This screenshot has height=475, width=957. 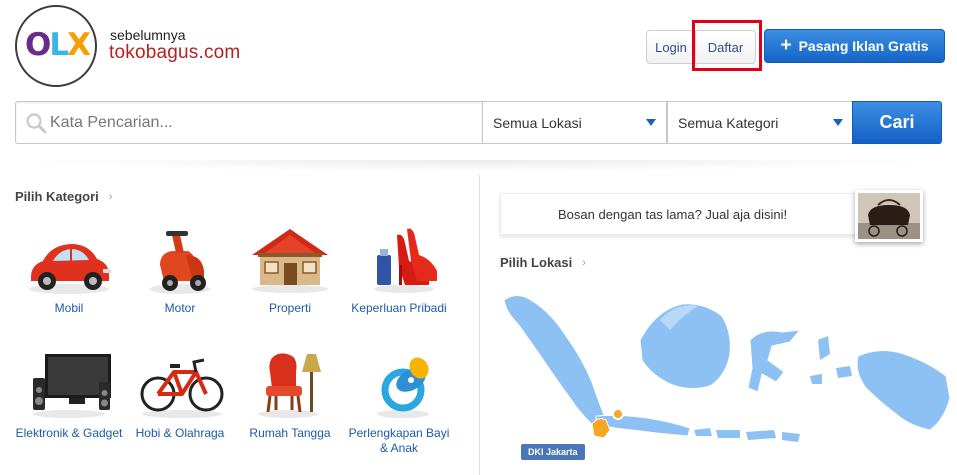 What do you see at coordinates (673, 214) in the screenshot?
I see `promo-text: Bosan dengan tas lama? Jual aja disini!` at bounding box center [673, 214].